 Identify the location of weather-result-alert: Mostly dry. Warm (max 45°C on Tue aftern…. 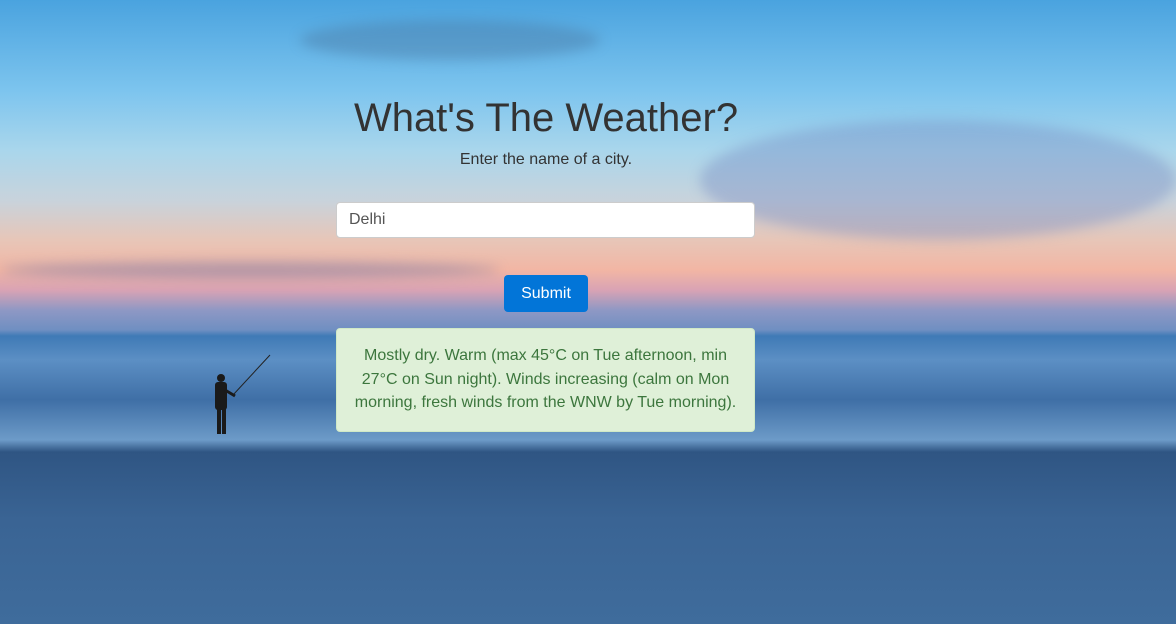
(545, 380).